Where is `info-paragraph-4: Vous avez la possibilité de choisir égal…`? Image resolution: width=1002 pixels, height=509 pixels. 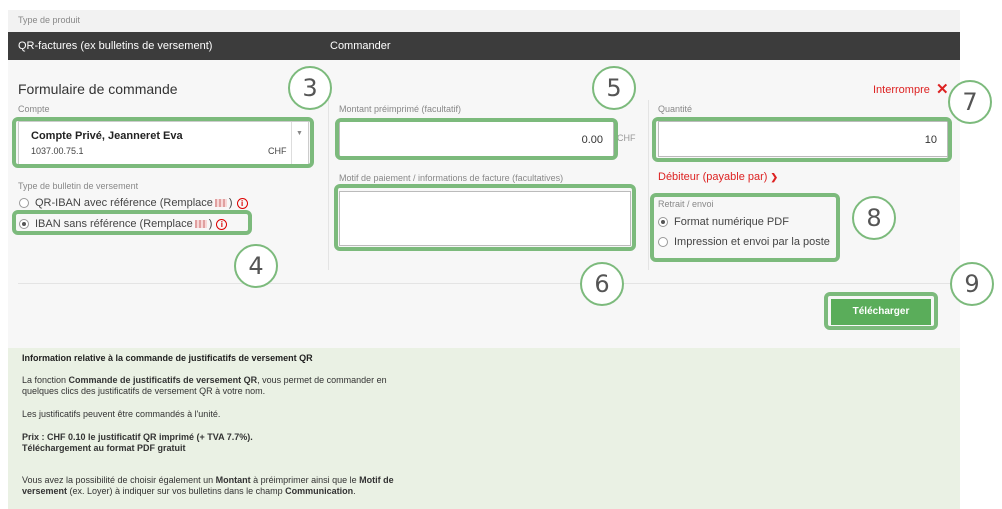 info-paragraph-4: Vous avez la possibilité de choisir égal… is located at coordinates (208, 486).